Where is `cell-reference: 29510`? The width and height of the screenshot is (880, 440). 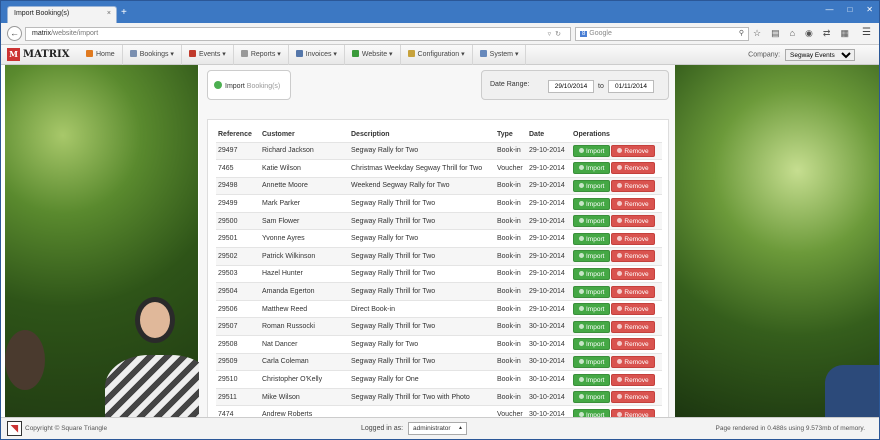
cell-reference: 29510 is located at coordinates (238, 379).